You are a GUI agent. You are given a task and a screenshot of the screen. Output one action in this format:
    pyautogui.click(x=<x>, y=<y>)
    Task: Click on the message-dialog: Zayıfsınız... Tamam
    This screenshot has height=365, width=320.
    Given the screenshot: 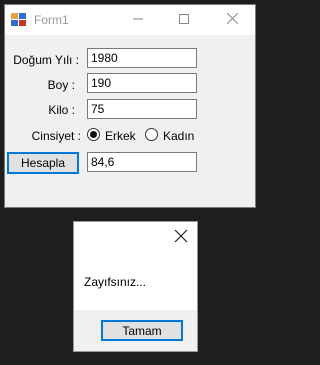 What is the action you would take?
    pyautogui.click(x=135, y=286)
    